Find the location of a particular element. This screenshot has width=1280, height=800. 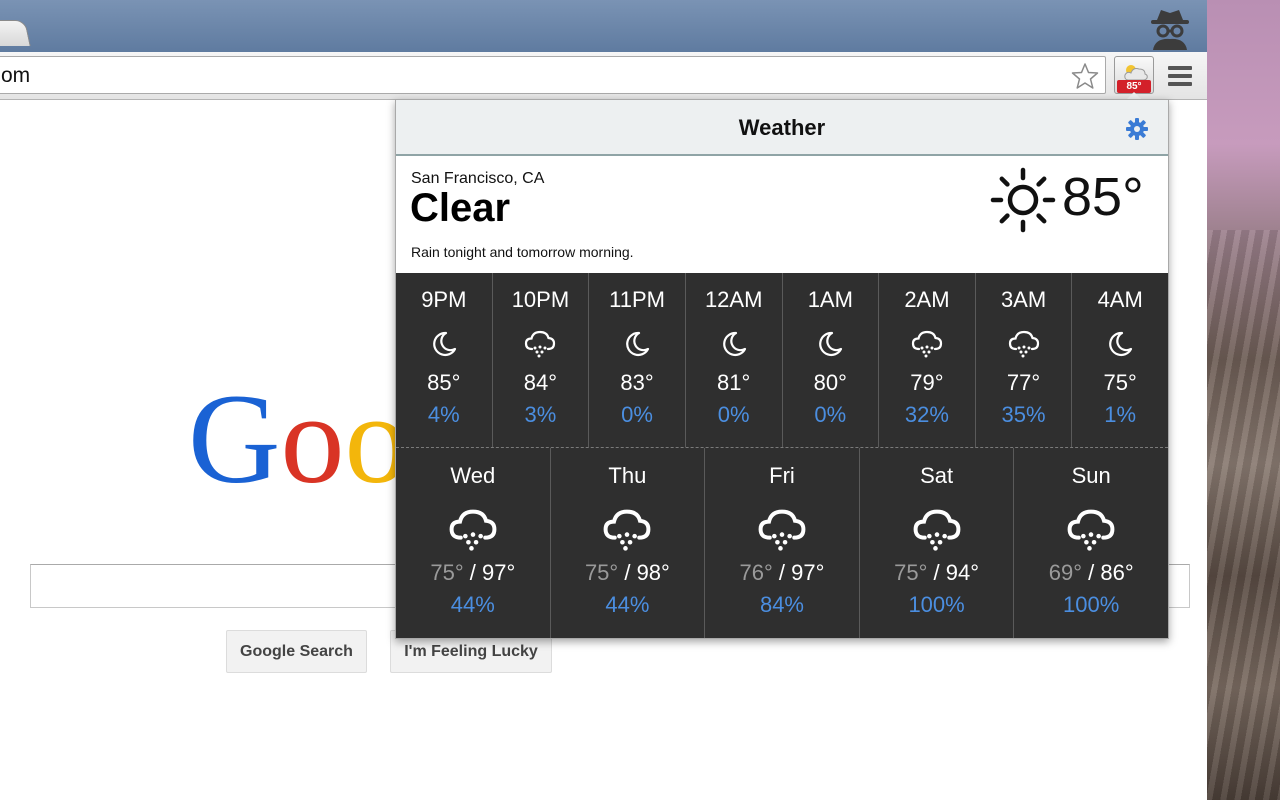

address-bar-text: om is located at coordinates (16, 75).